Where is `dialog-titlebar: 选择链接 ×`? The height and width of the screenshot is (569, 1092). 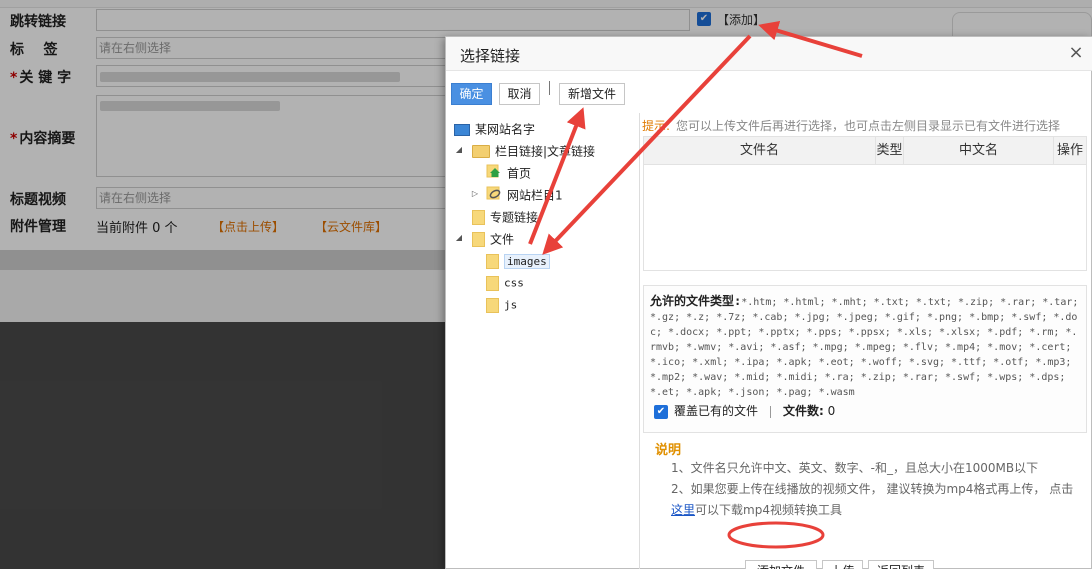
dialog-titlebar: 选择链接 × is located at coordinates (769, 54).